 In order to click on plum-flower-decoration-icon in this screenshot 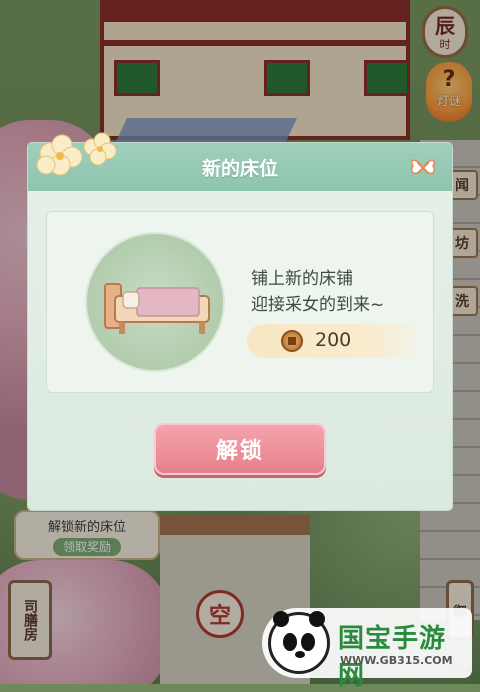, I will do `click(76, 154)`.